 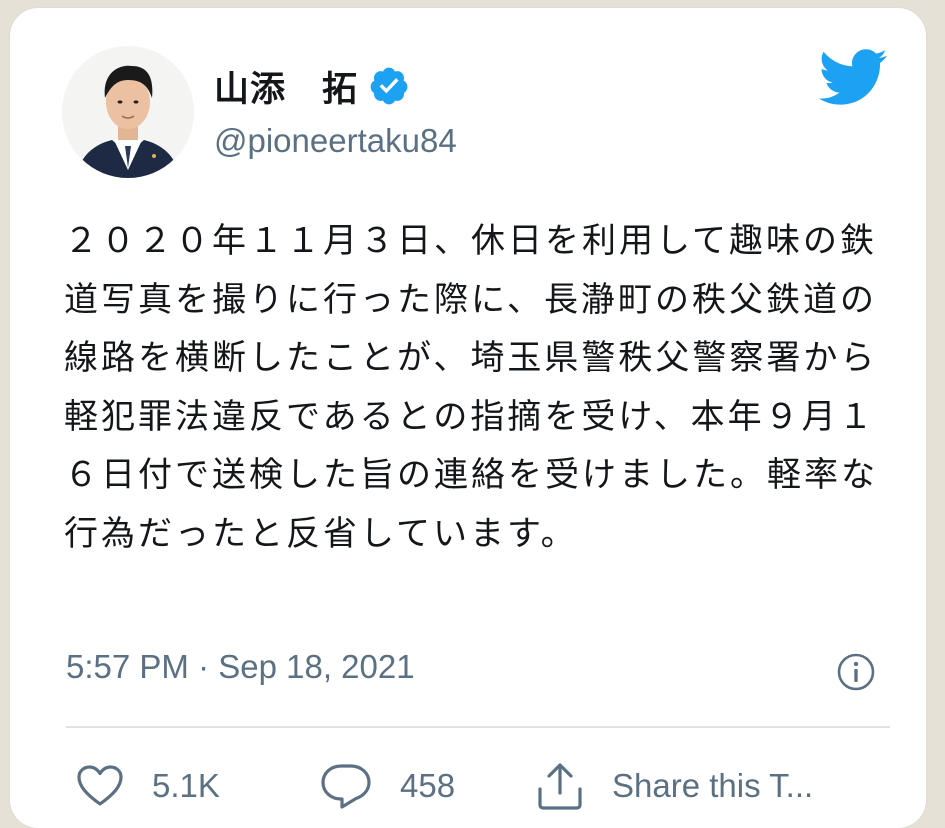 I want to click on author-handle: @pioneertaku84, so click(x=335, y=141).